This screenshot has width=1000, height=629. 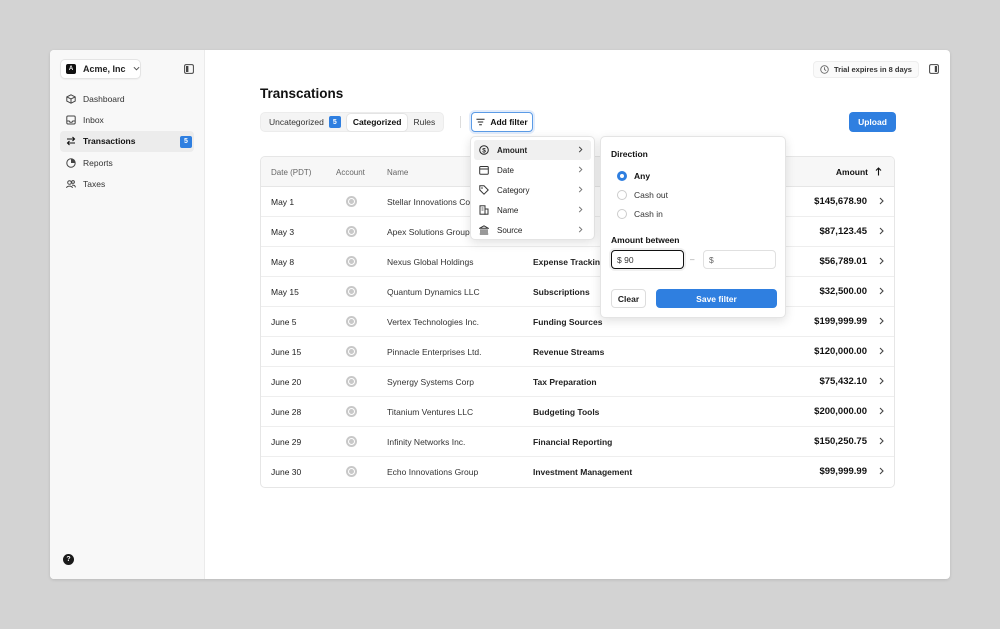 What do you see at coordinates (136, 69) in the screenshot?
I see `chevron-down-icon` at bounding box center [136, 69].